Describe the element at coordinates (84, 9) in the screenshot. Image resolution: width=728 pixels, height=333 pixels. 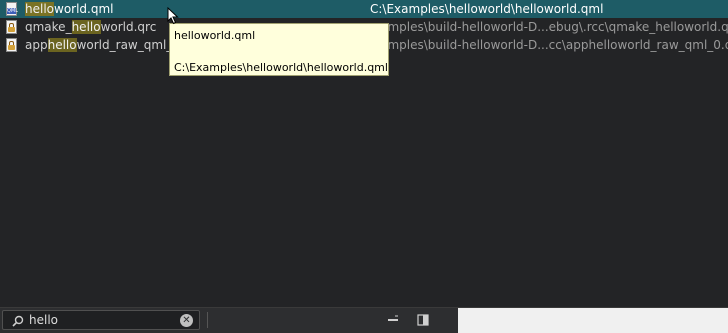
I see `name-suffix: world.qml` at that location.